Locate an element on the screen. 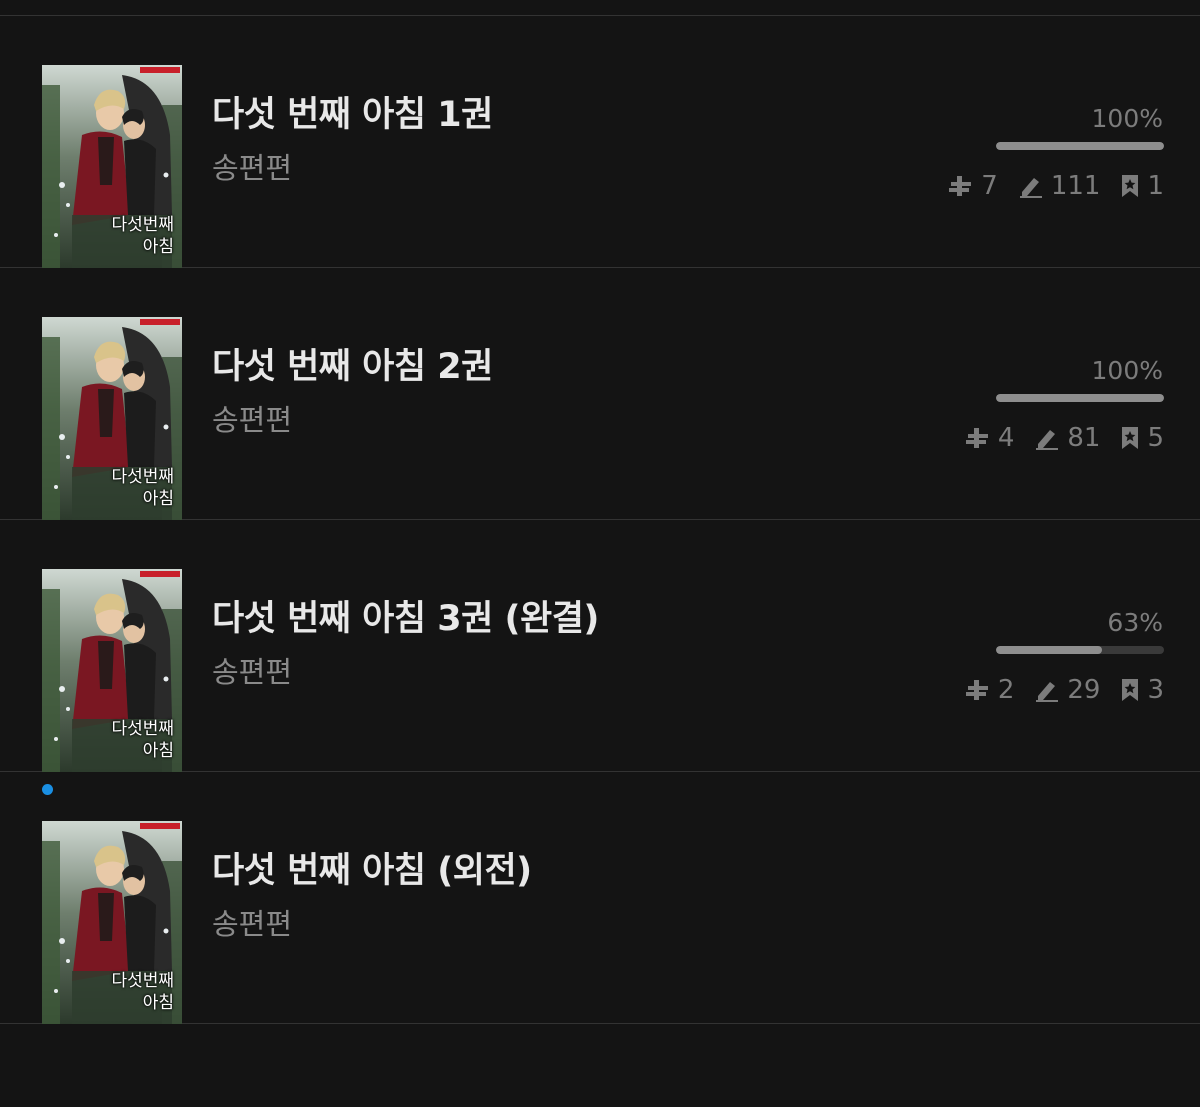  book-title: 다섯 번째 아침 2권 is located at coordinates (352, 367).